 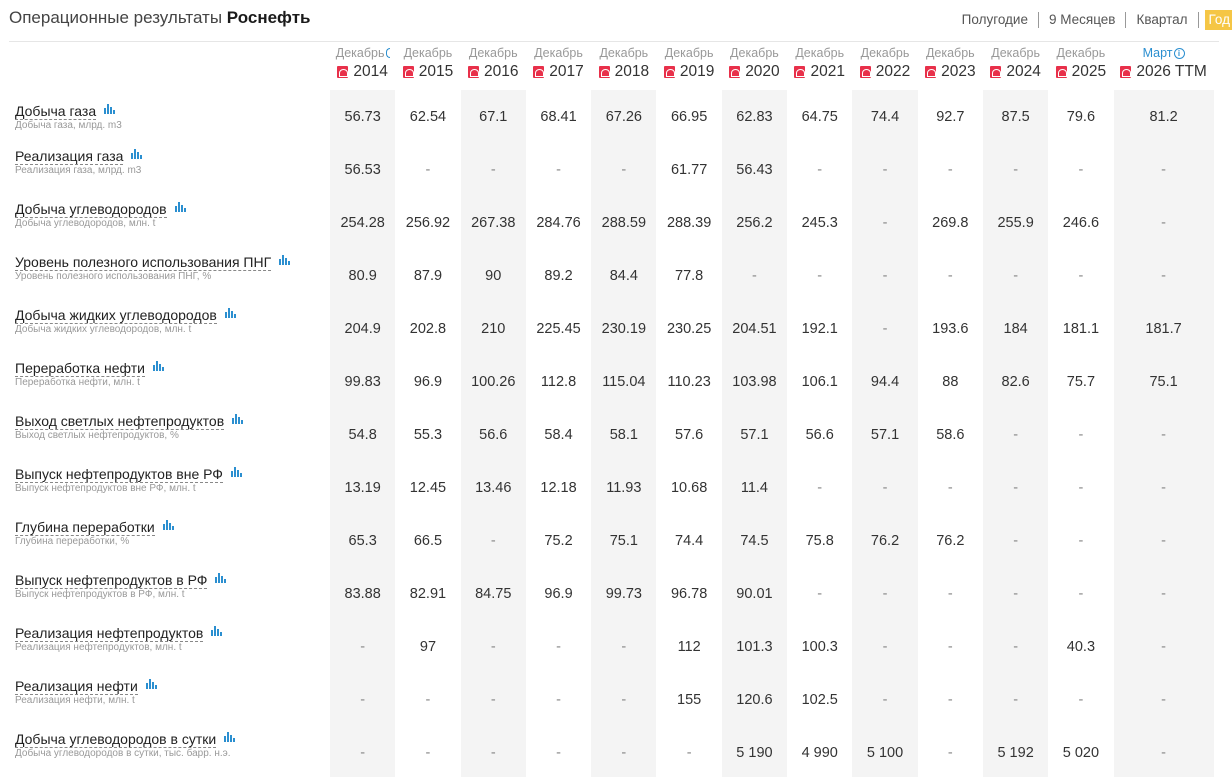 I want to click on metric-name-link: Выпуск нефтепродуктов в РФ, so click(x=111, y=580).